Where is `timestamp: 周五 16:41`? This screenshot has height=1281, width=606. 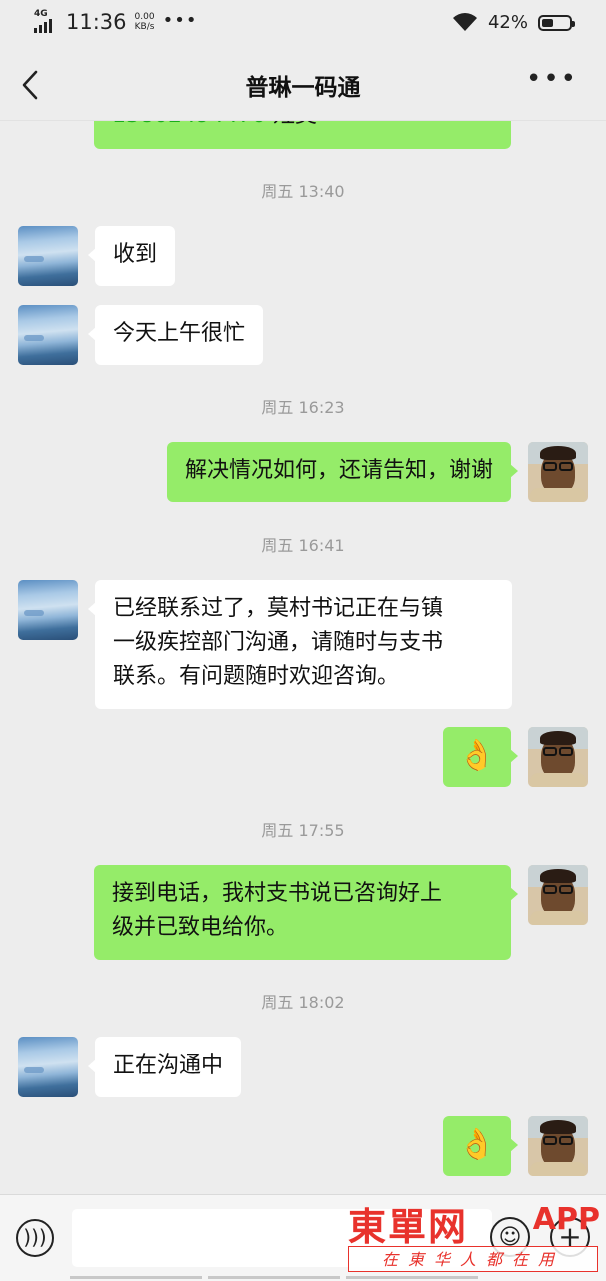 timestamp: 周五 16:41 is located at coordinates (303, 545).